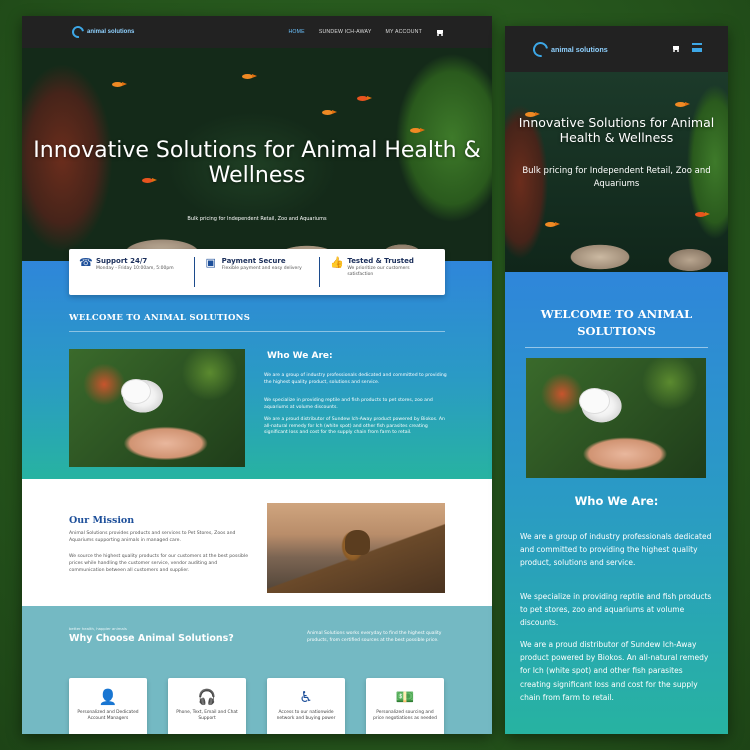  Describe the element at coordinates (135, 268) in the screenshot. I see `feature-desc: Monday - Friday 10:00am, 5:00pm` at that location.